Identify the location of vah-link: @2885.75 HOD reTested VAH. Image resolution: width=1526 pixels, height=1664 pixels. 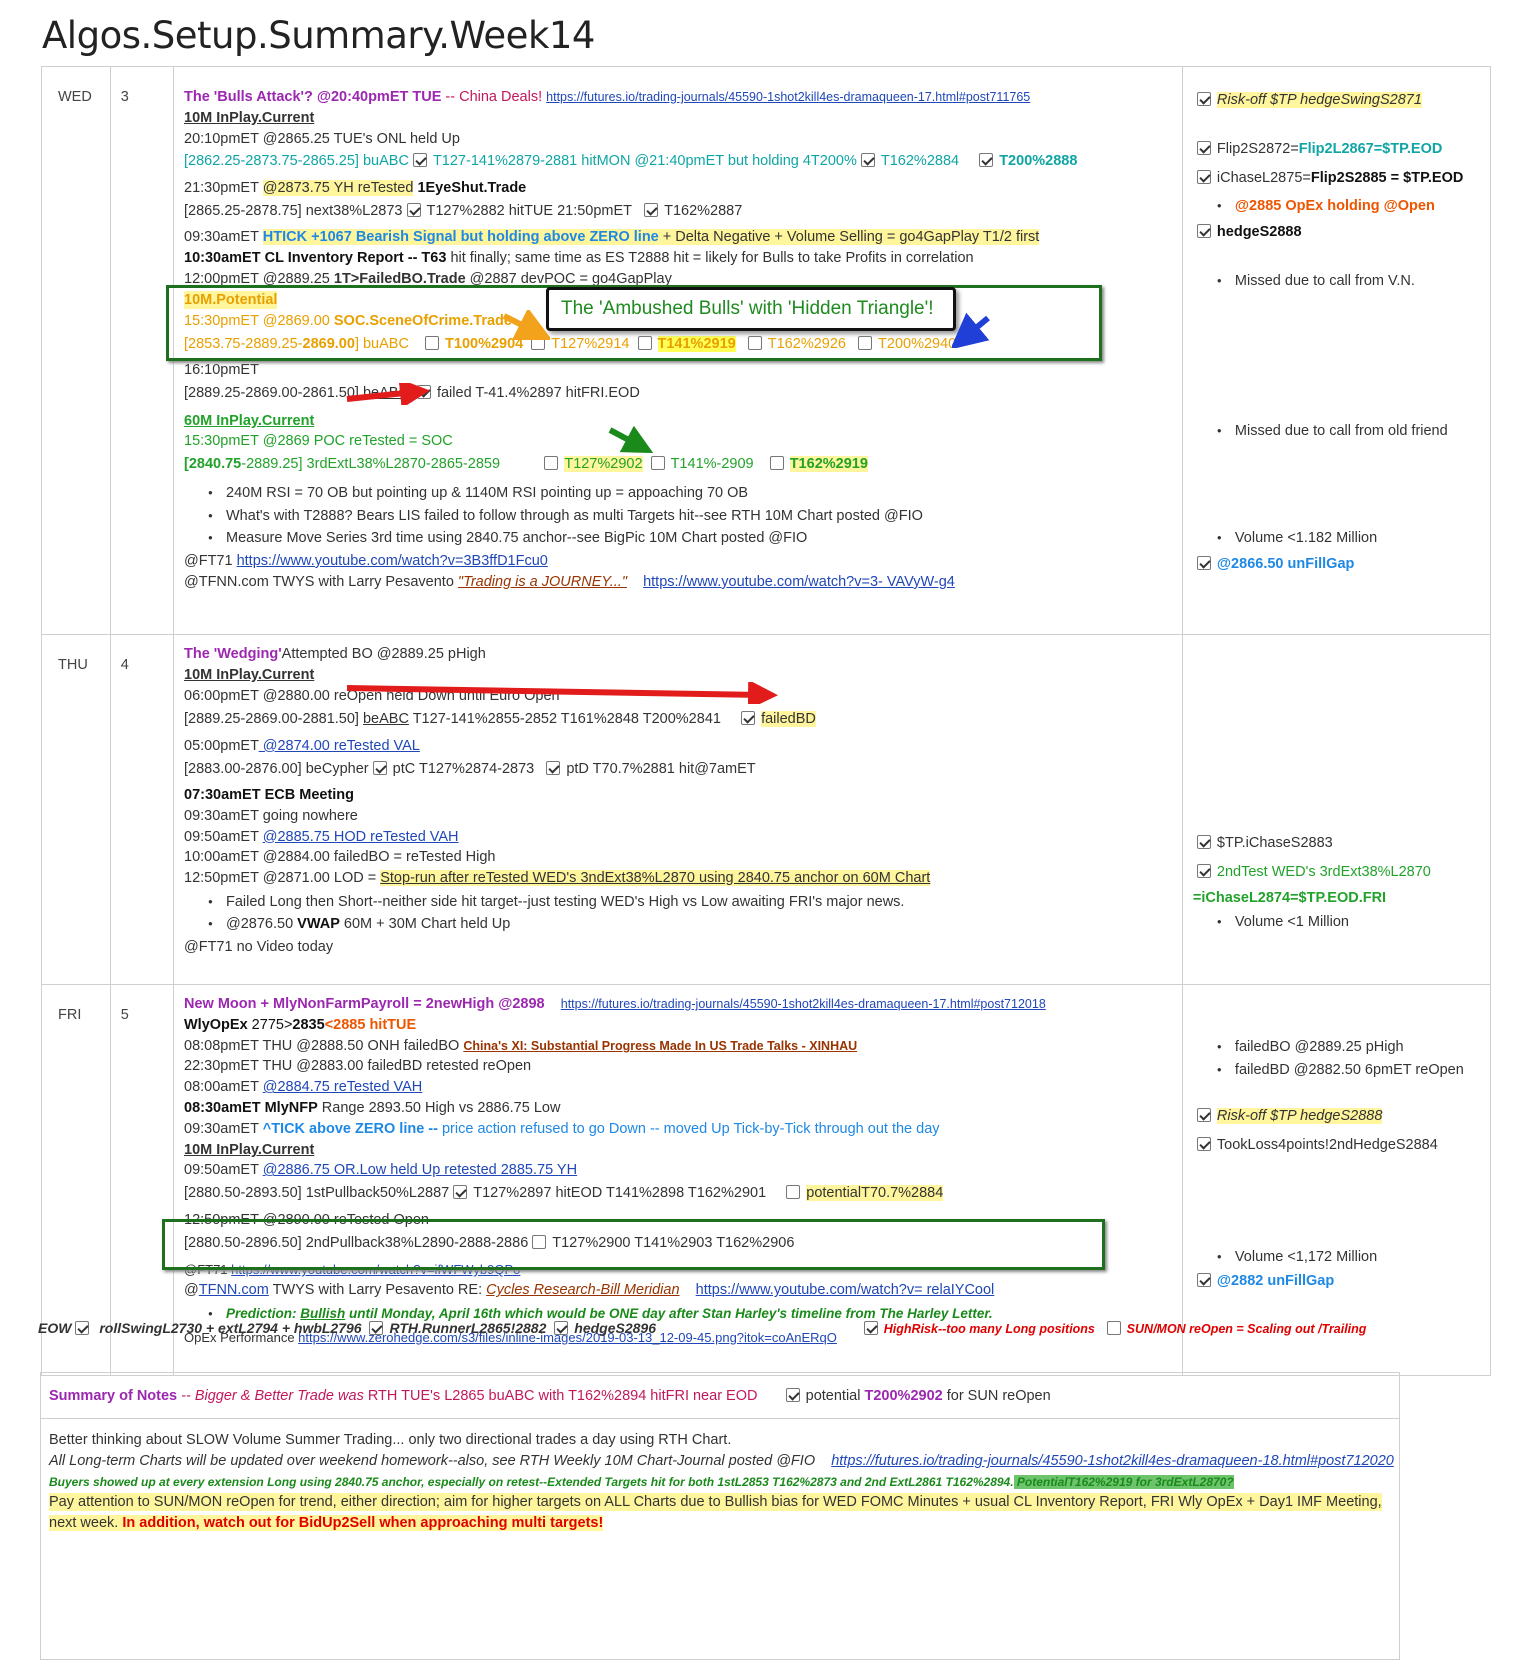
(361, 837).